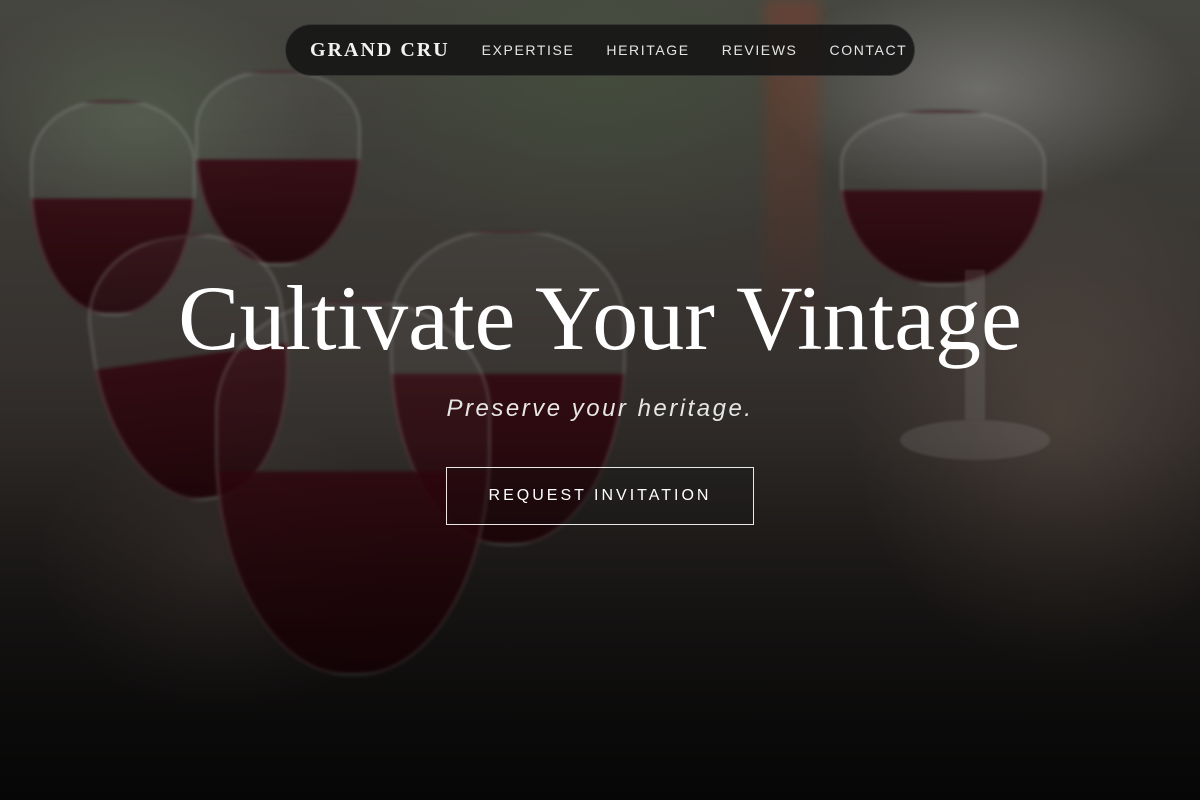 This screenshot has height=800, width=1200. I want to click on nav-links: EXPERTISE HERITAGE REVIEWS CONTACT, so click(695, 50).